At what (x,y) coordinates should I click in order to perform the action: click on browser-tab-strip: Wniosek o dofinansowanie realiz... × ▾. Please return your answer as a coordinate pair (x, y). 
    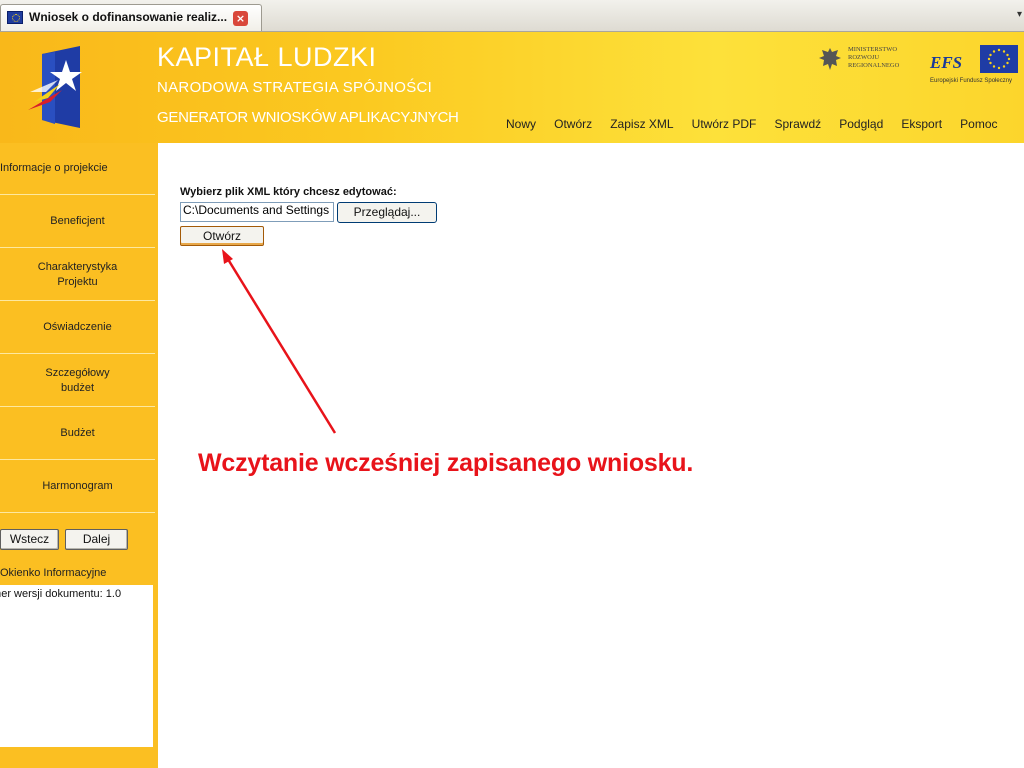
    Looking at the image, I should click on (512, 16).